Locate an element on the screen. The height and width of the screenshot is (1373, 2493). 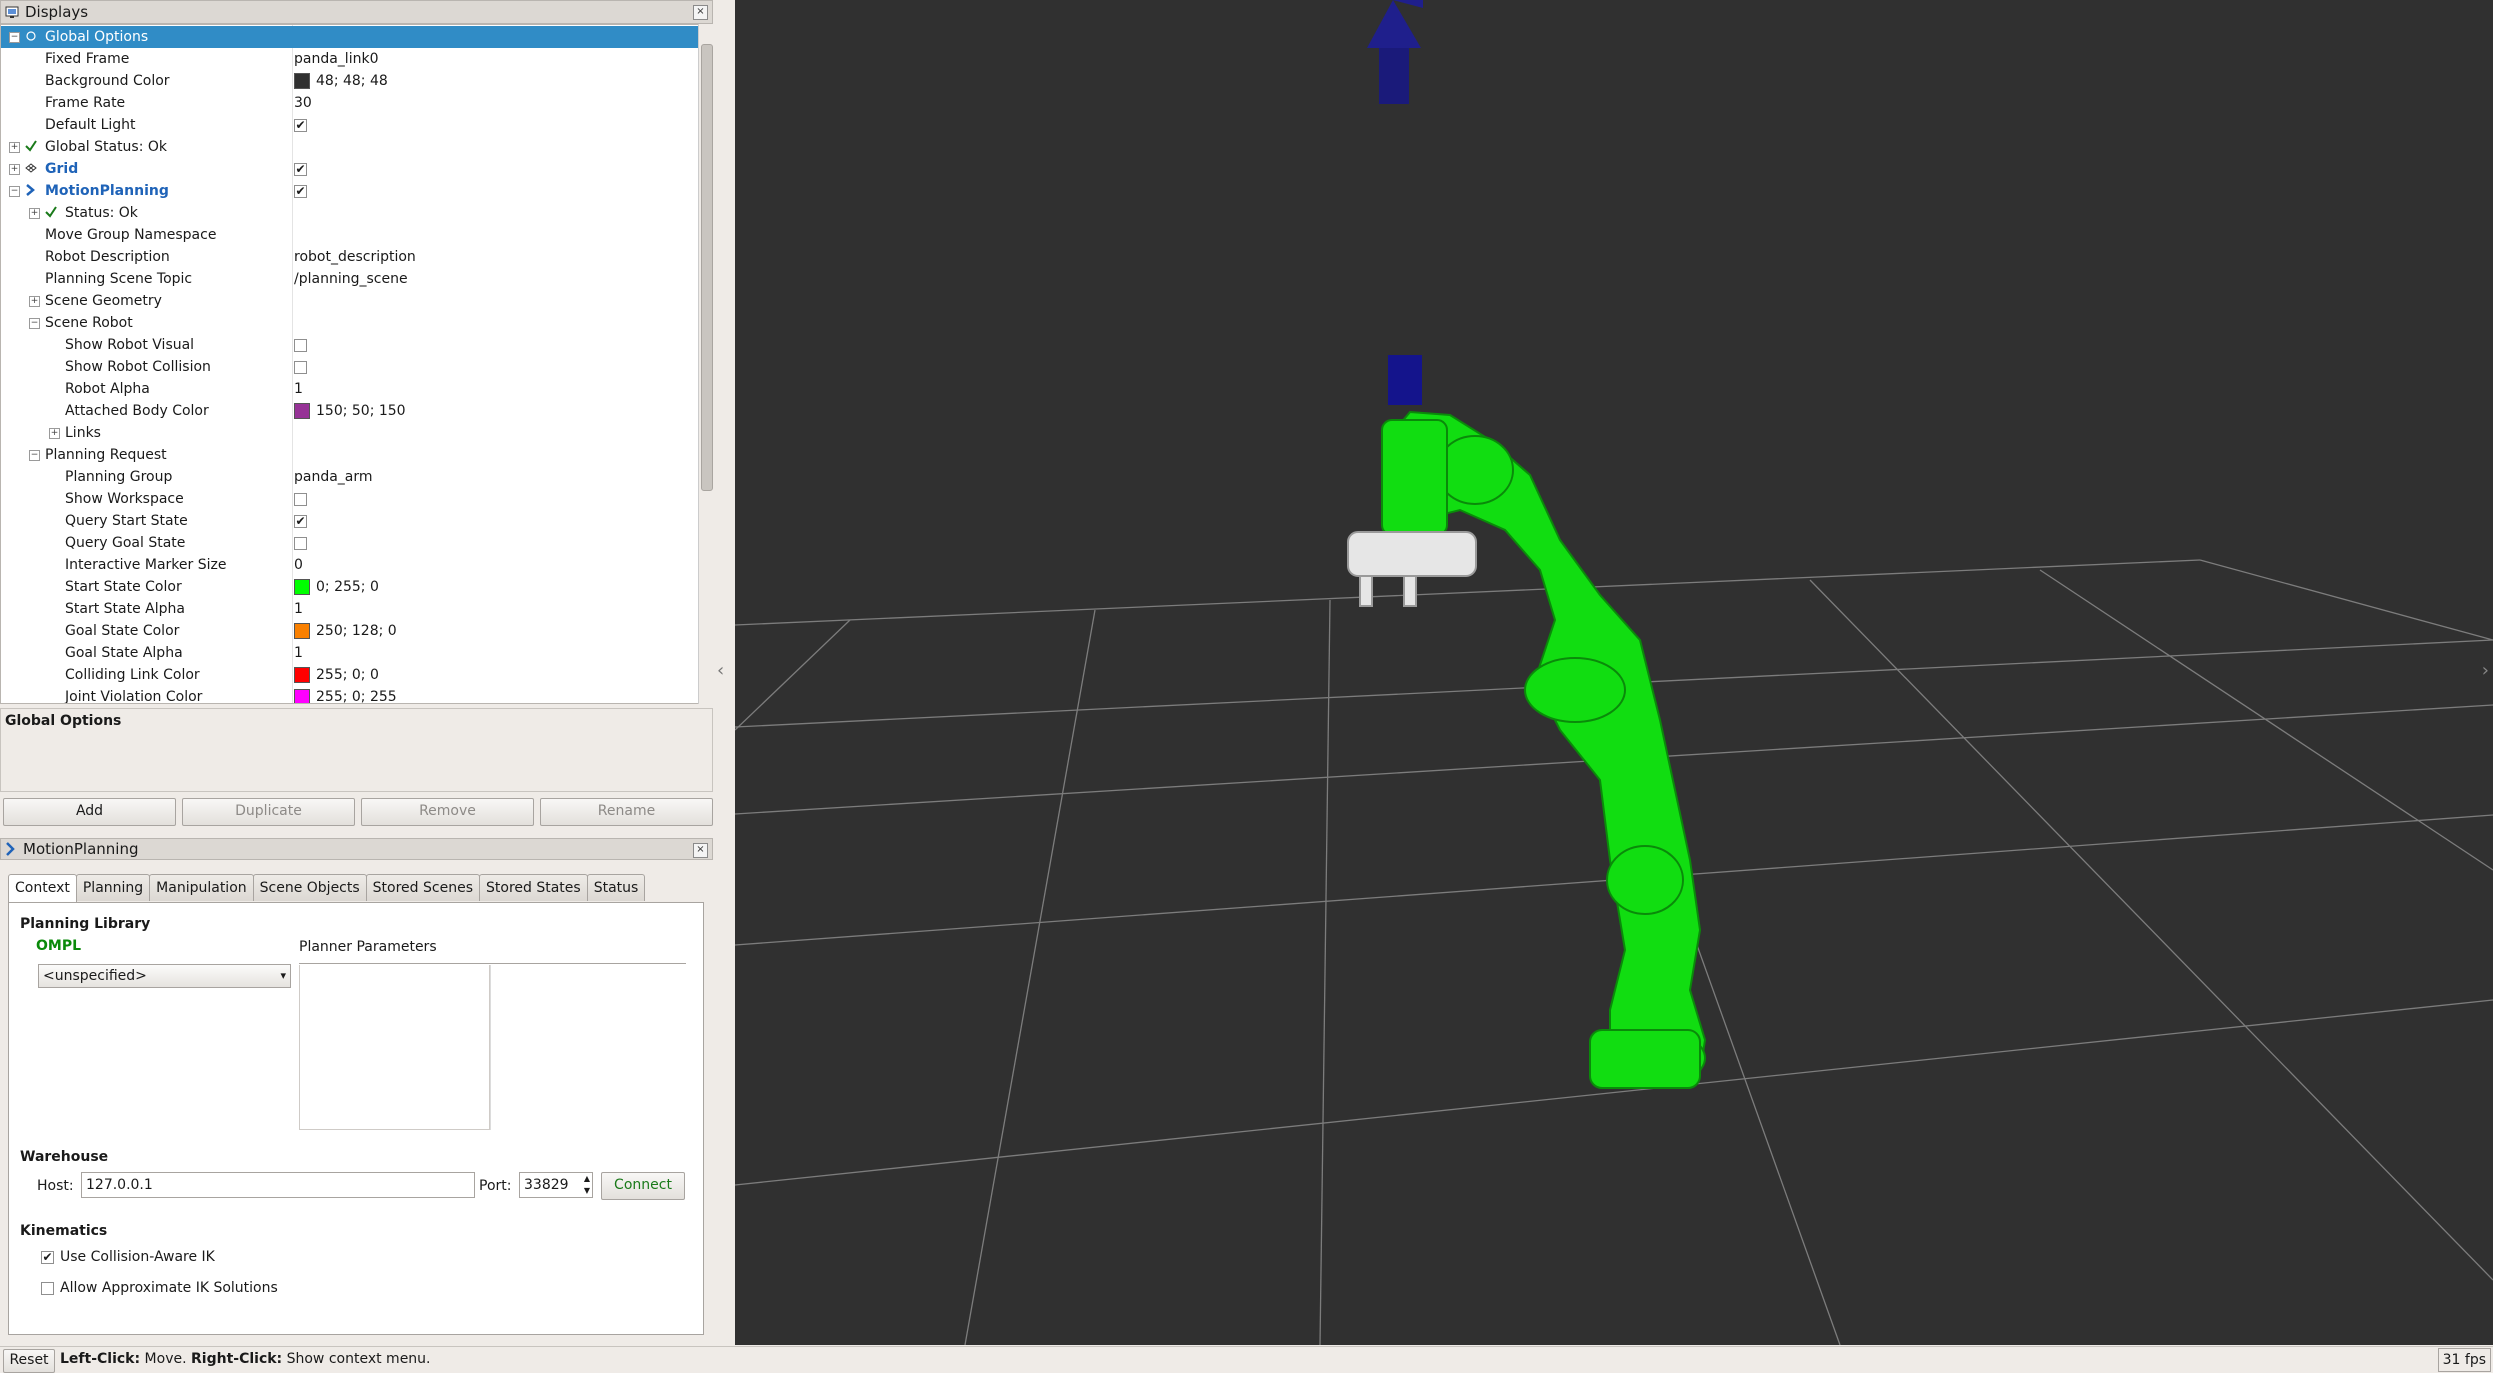
property-row: Planning Group panda_arm is located at coordinates (349, 477).